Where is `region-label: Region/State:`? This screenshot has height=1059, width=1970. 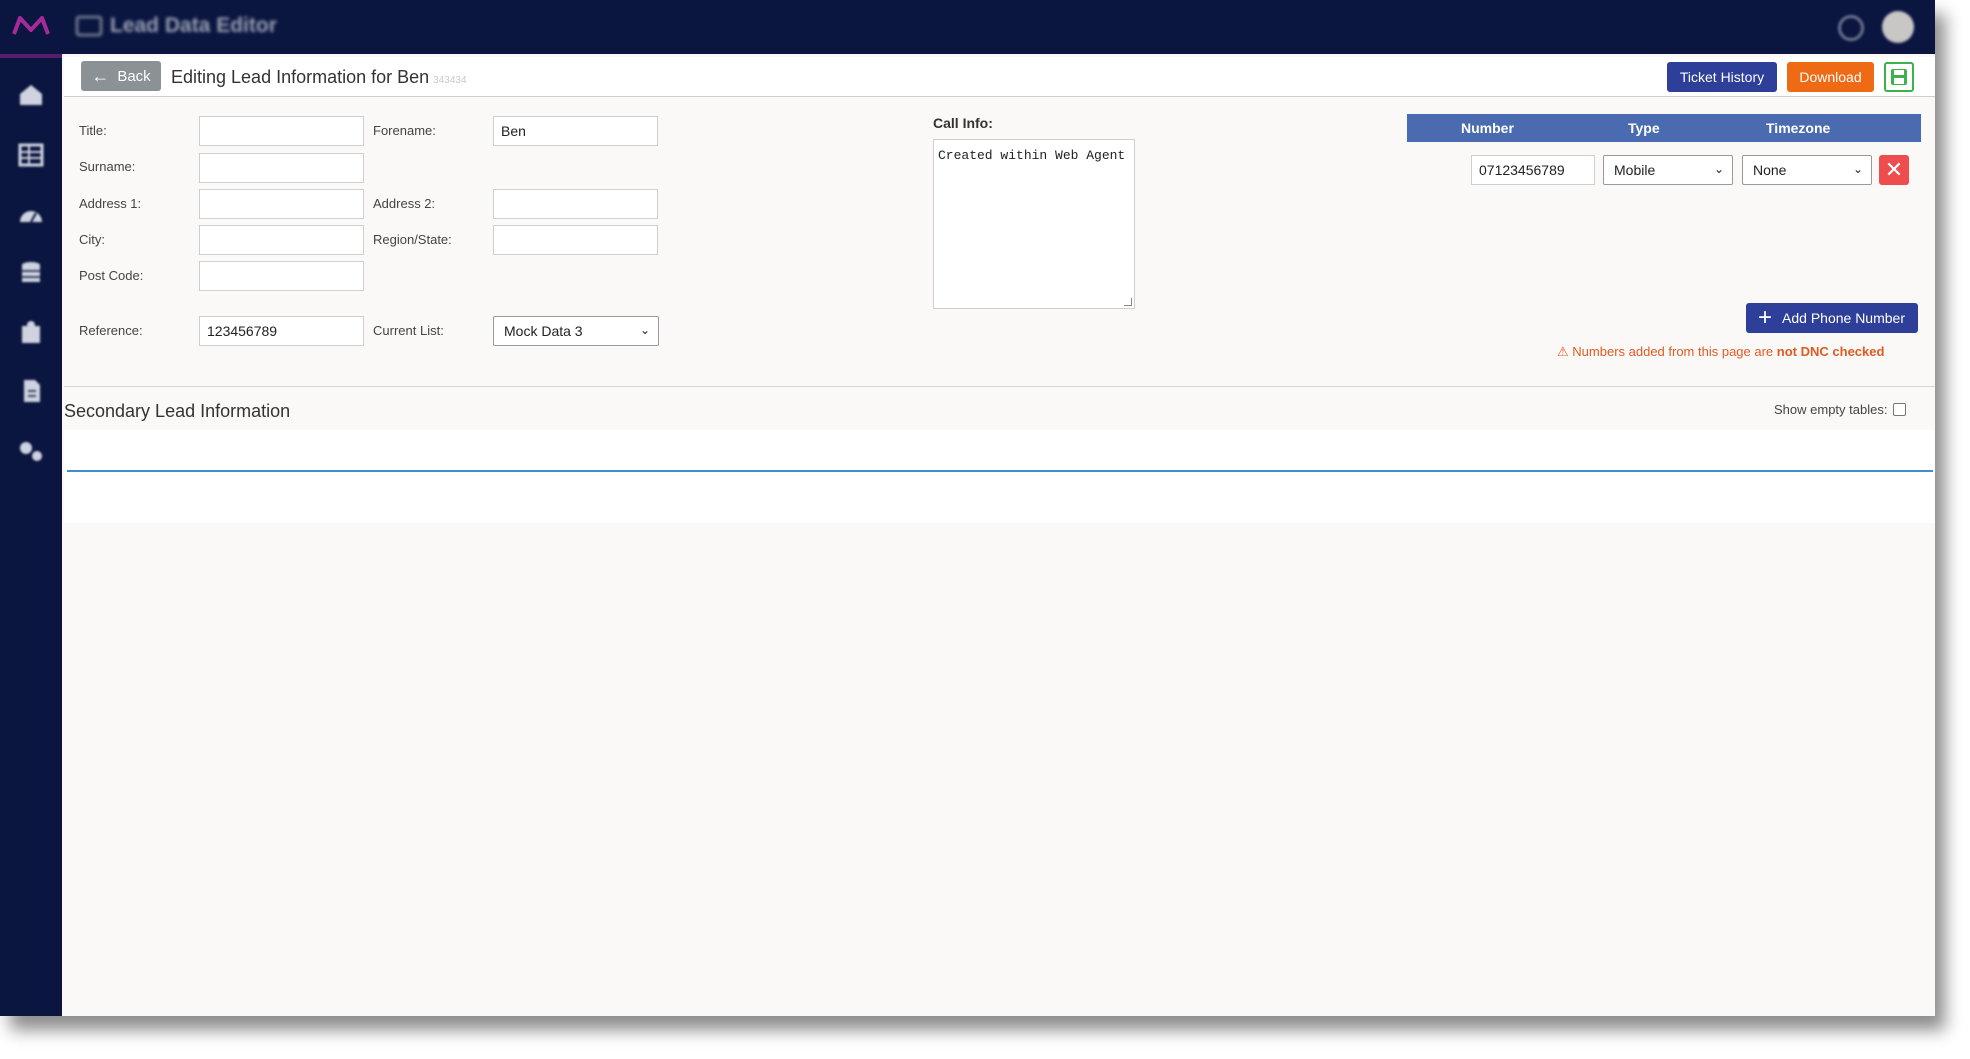
region-label: Region/State: is located at coordinates (412, 239).